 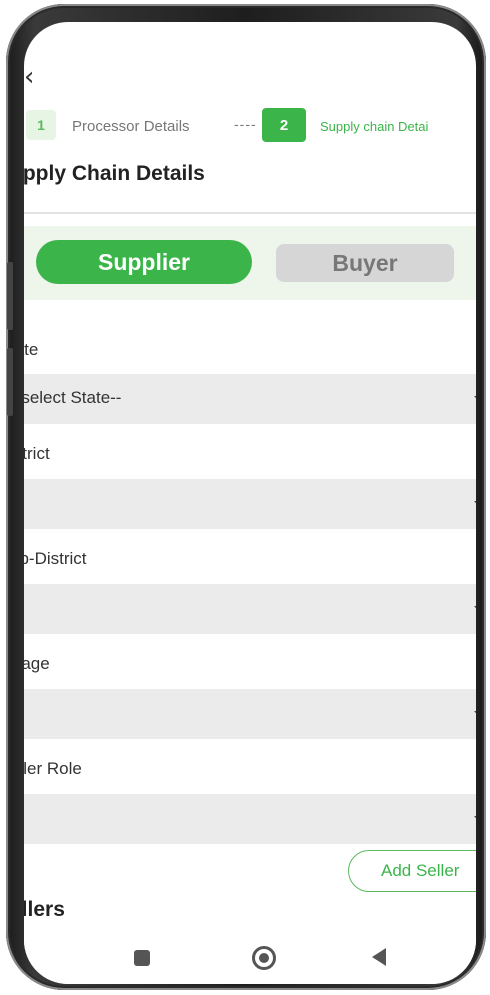 I want to click on role-toggle: Supplier Buyer, so click(x=250, y=263).